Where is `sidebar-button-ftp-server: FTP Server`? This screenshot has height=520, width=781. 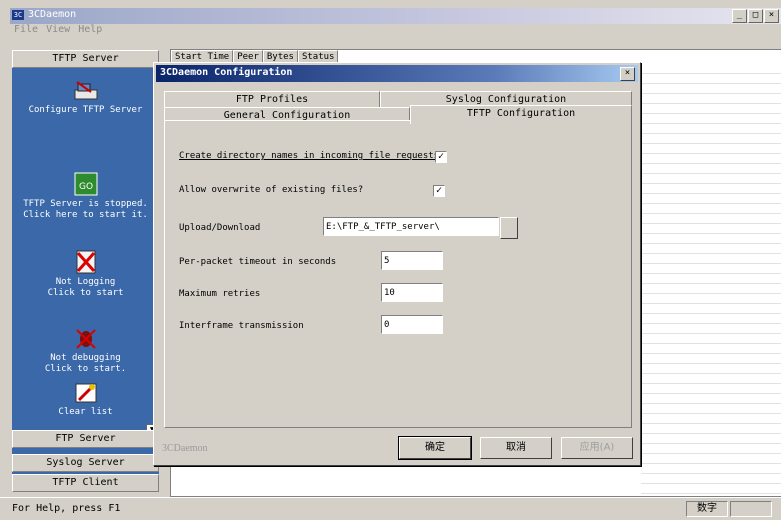
sidebar-button-ftp-server: FTP Server is located at coordinates (85, 439).